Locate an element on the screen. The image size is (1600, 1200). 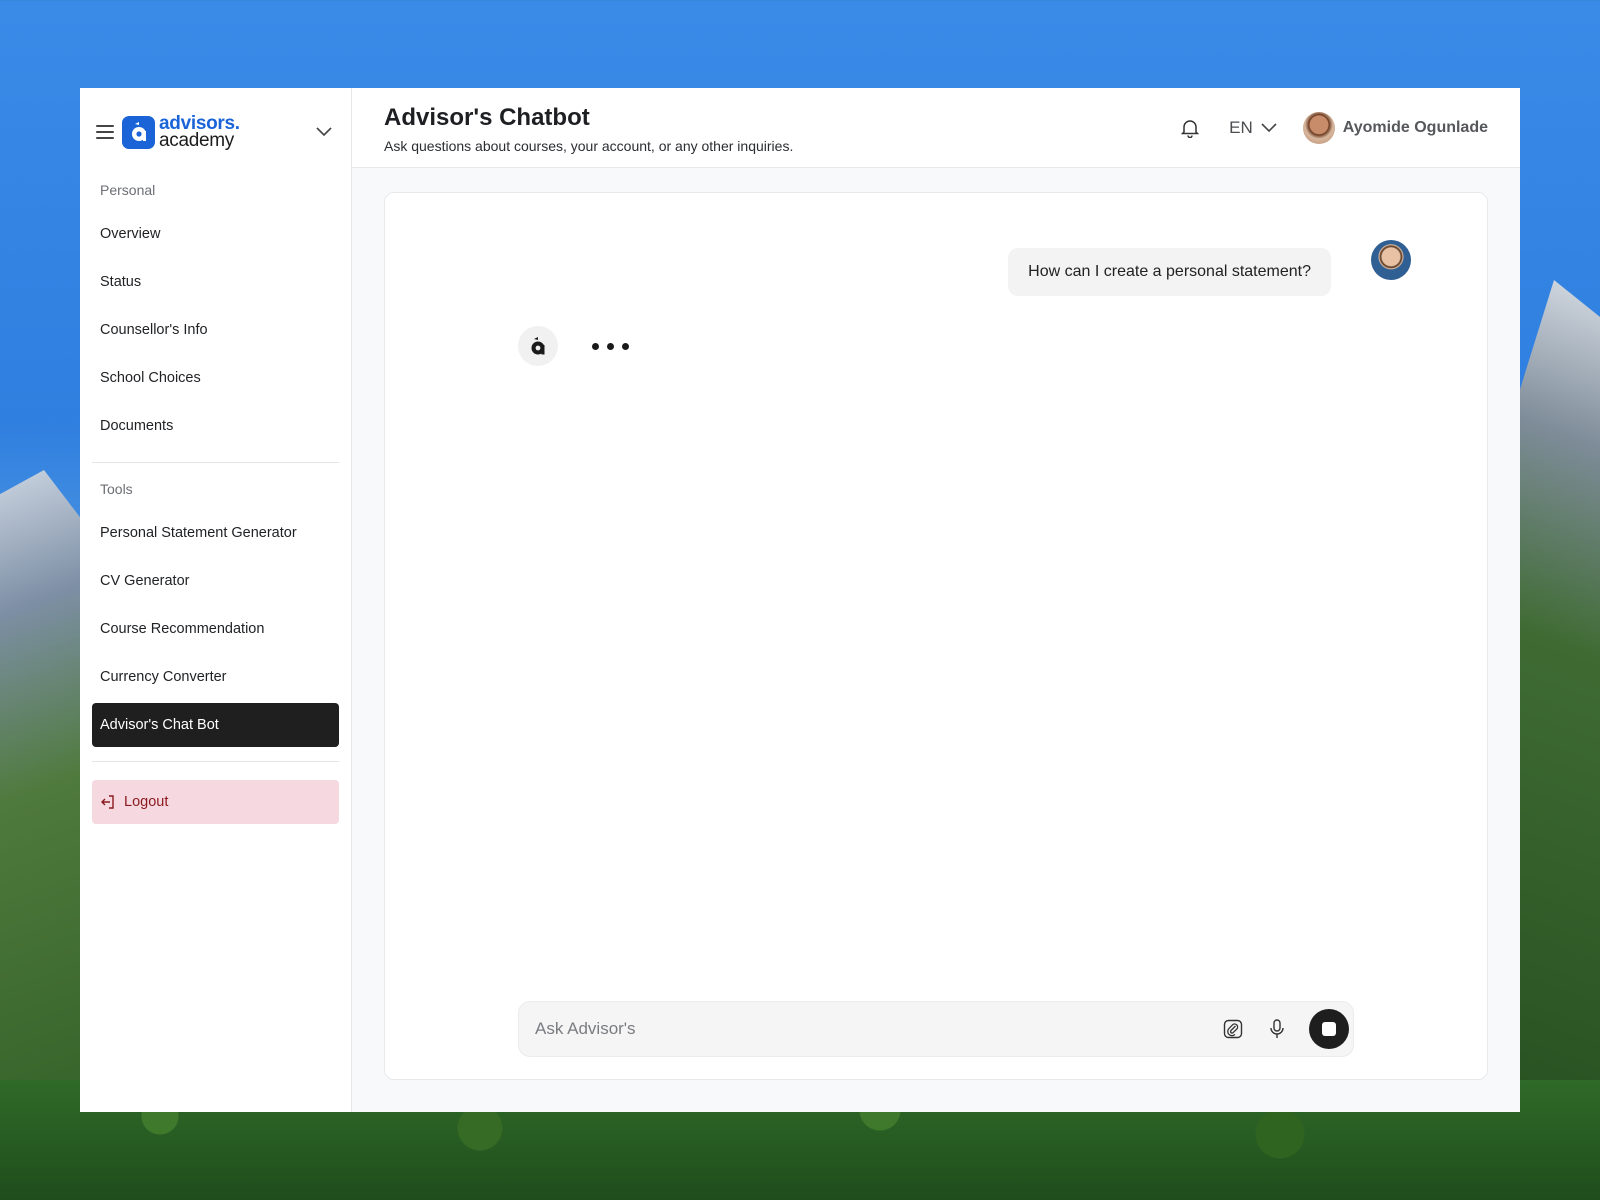
sidebar-item-course-recommendation: Course Recommendation is located at coordinates (215, 629).